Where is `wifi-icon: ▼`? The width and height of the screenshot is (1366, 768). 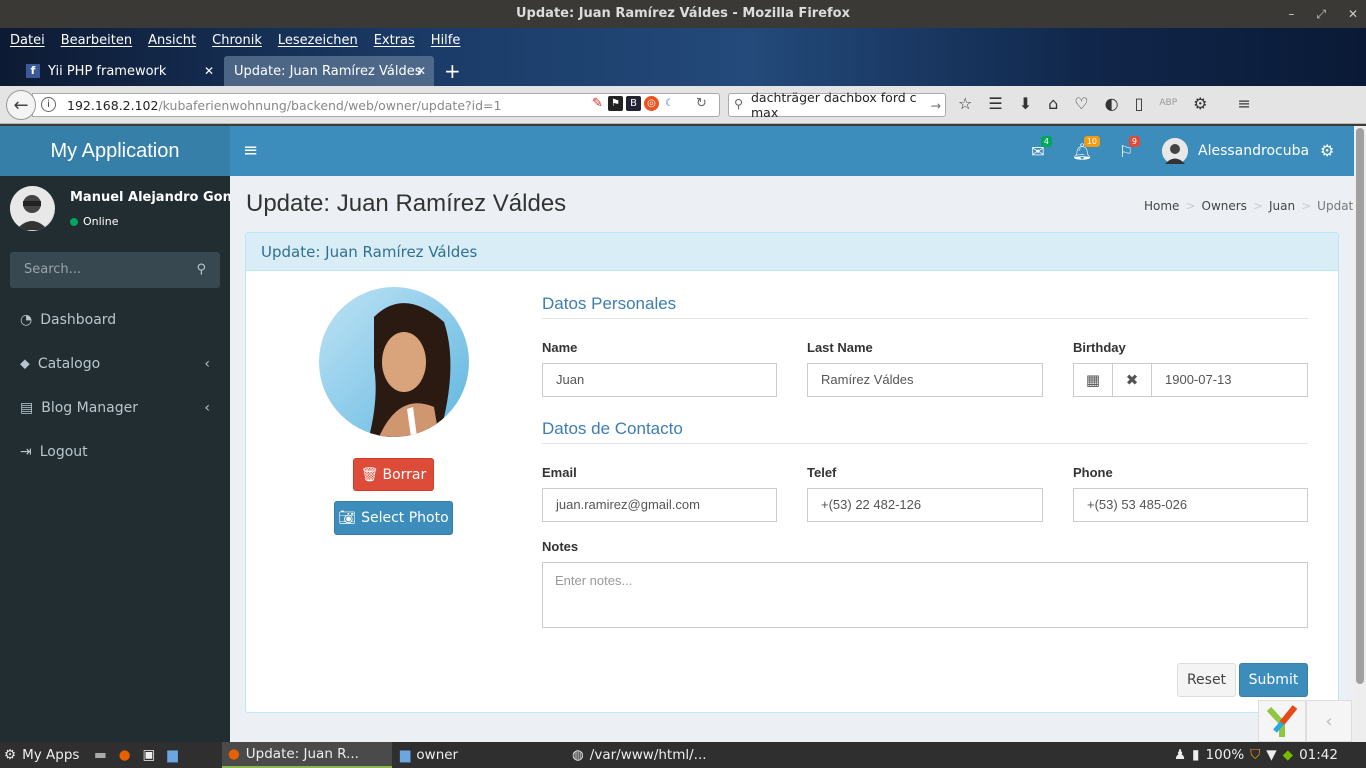
wifi-icon: ▼ is located at coordinates (1271, 755).